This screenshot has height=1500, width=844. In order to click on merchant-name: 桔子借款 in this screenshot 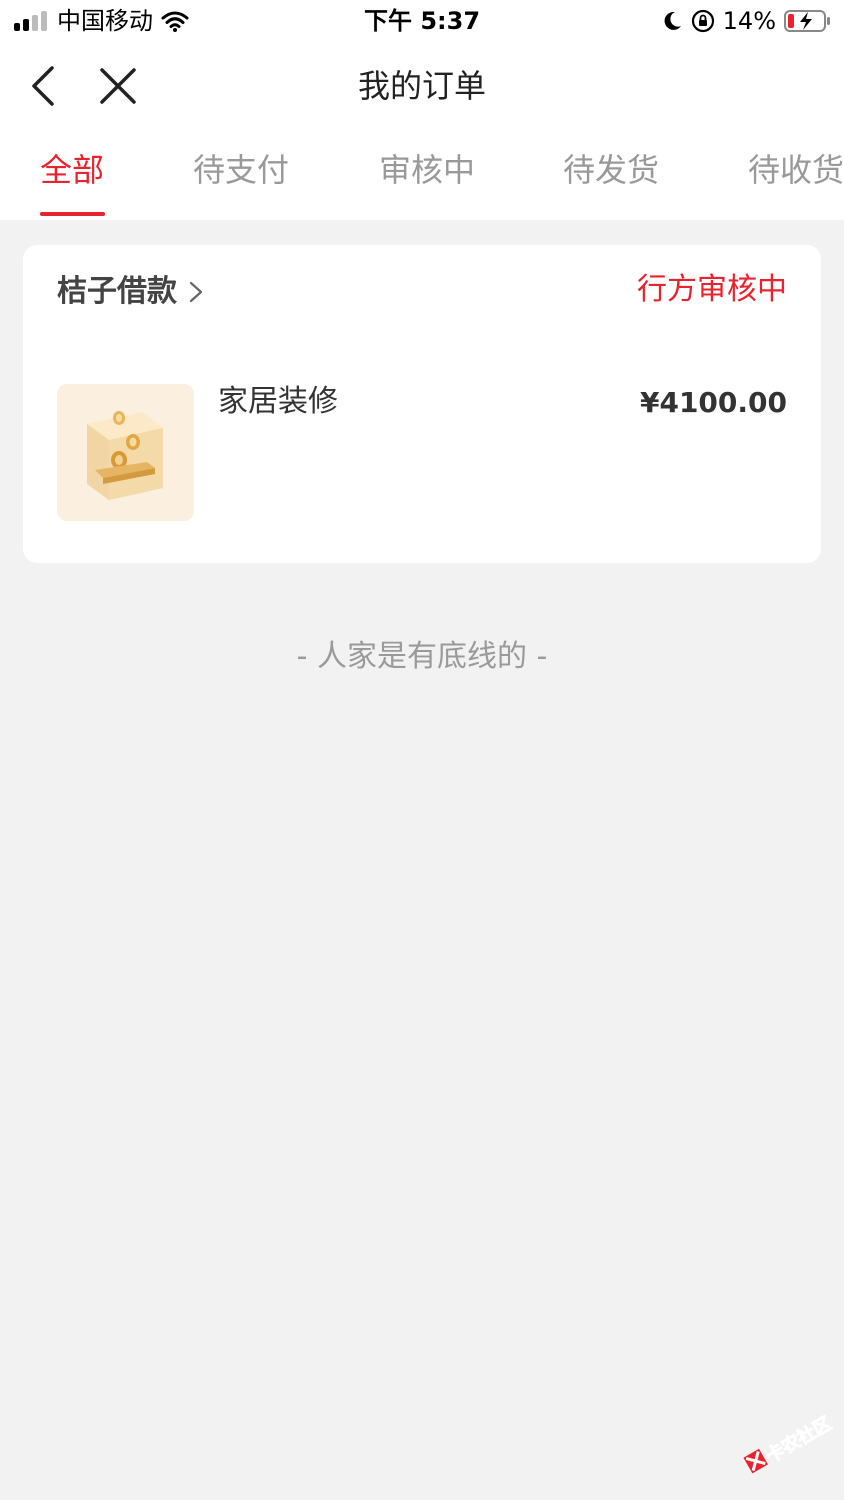, I will do `click(117, 291)`.